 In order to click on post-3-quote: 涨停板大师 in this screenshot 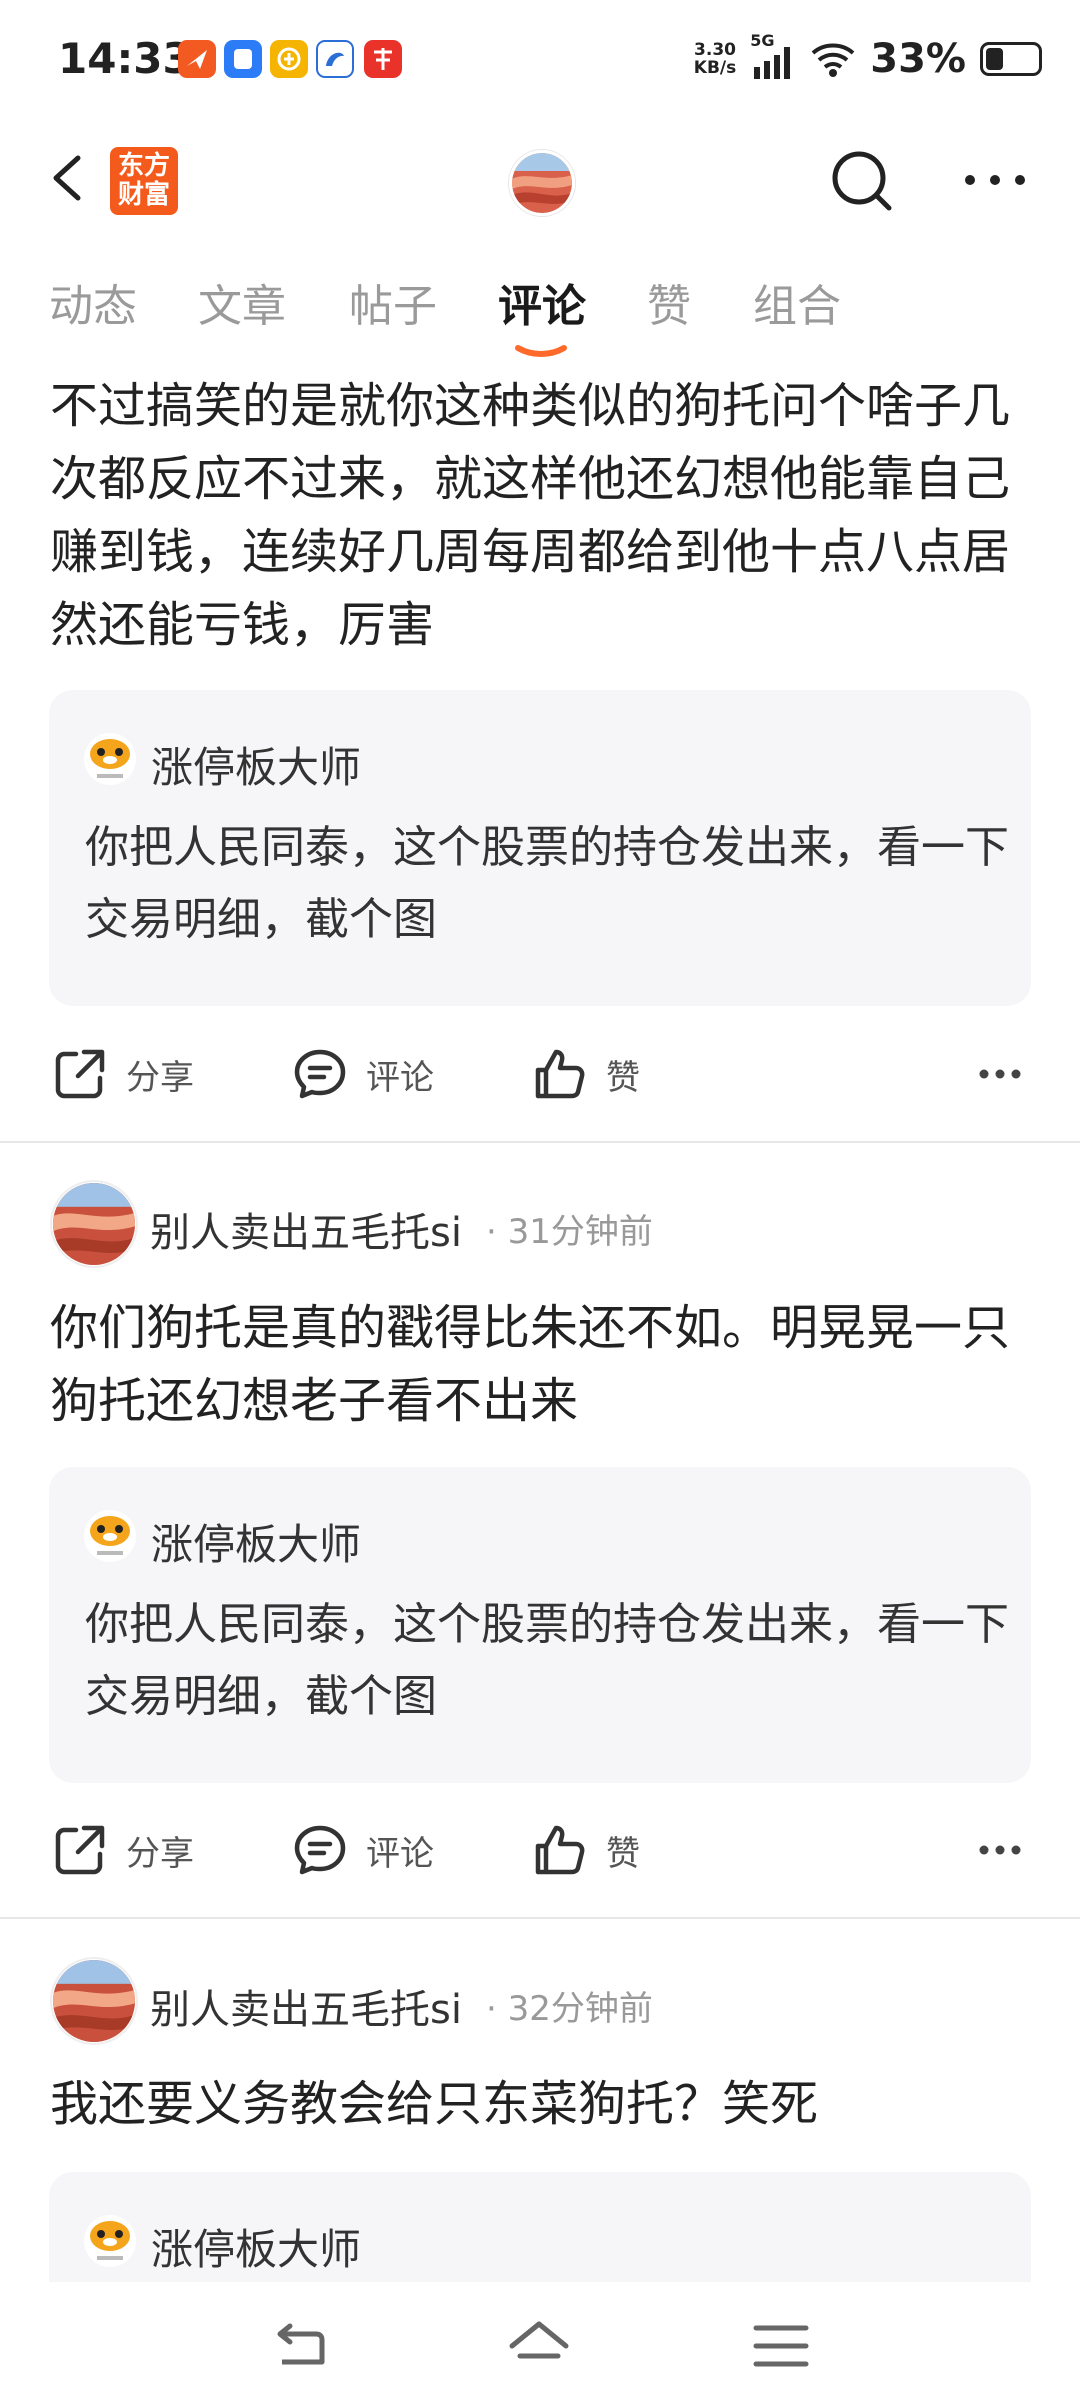, I will do `click(540, 2227)`.